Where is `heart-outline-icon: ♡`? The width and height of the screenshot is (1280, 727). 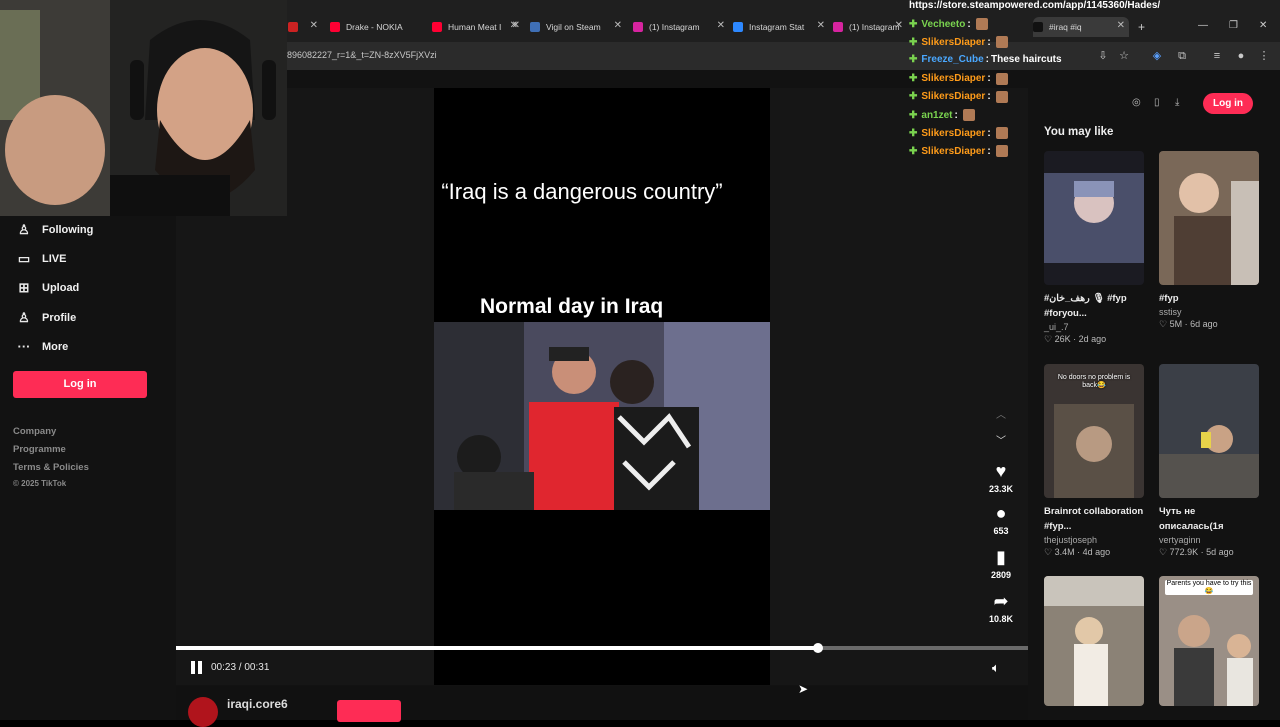 heart-outline-icon: ♡ is located at coordinates (1163, 552).